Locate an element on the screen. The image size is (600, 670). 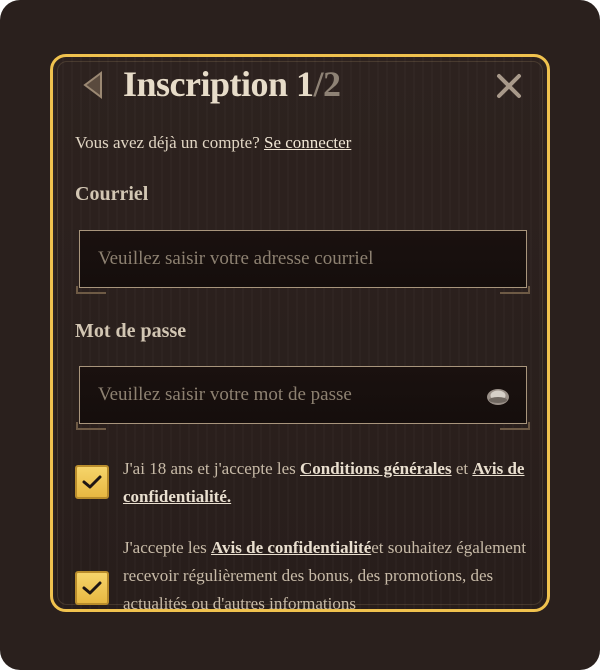
modal-title: Inscription 1/2 is located at coordinates (232, 84).